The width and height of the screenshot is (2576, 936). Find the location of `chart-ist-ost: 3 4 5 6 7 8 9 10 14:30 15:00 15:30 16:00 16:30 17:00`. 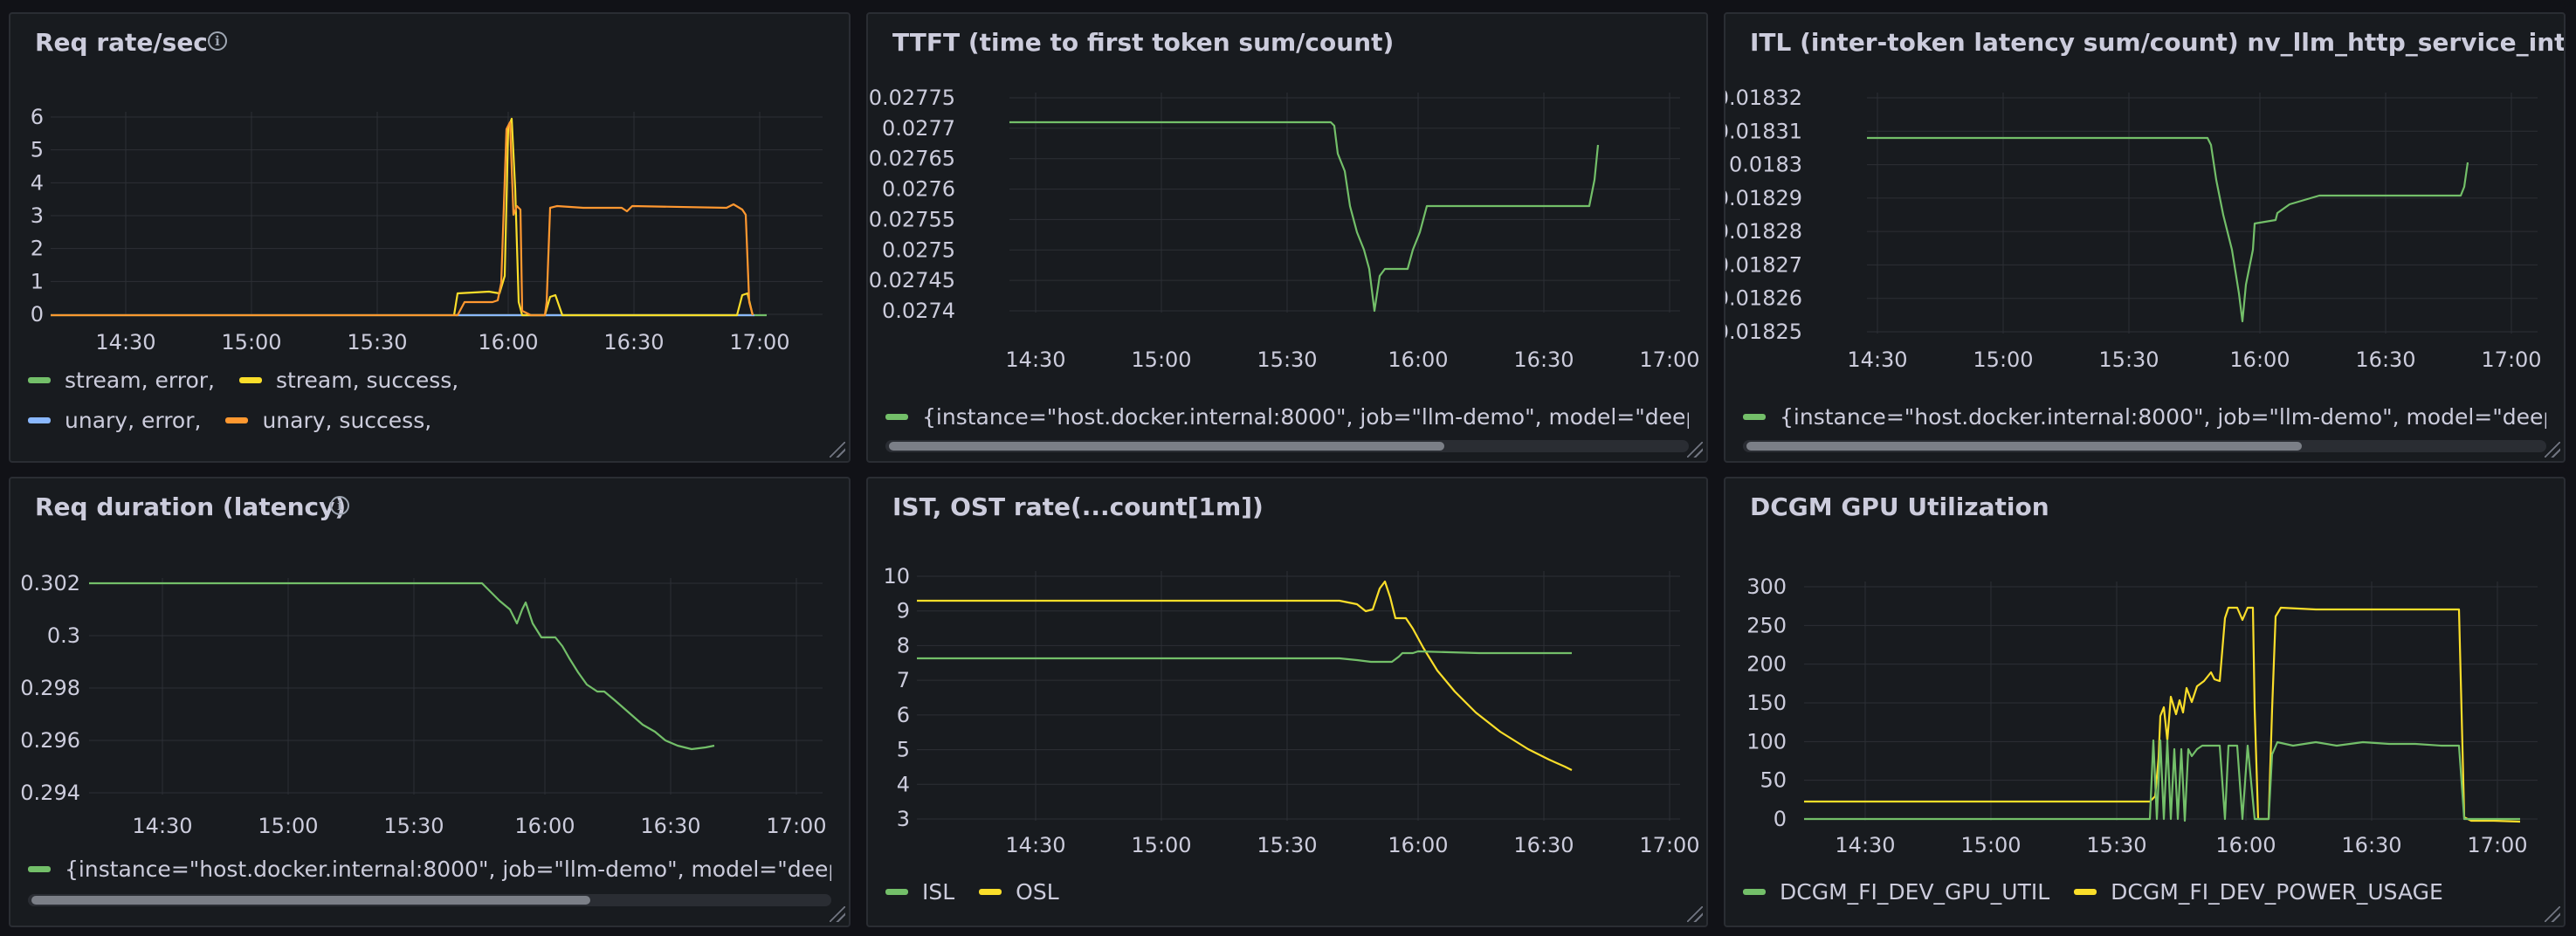

chart-ist-ost: 3 4 5 6 7 8 9 10 14:30 15:00 15:30 16:00 16:30 17:00 is located at coordinates (1291, 710).